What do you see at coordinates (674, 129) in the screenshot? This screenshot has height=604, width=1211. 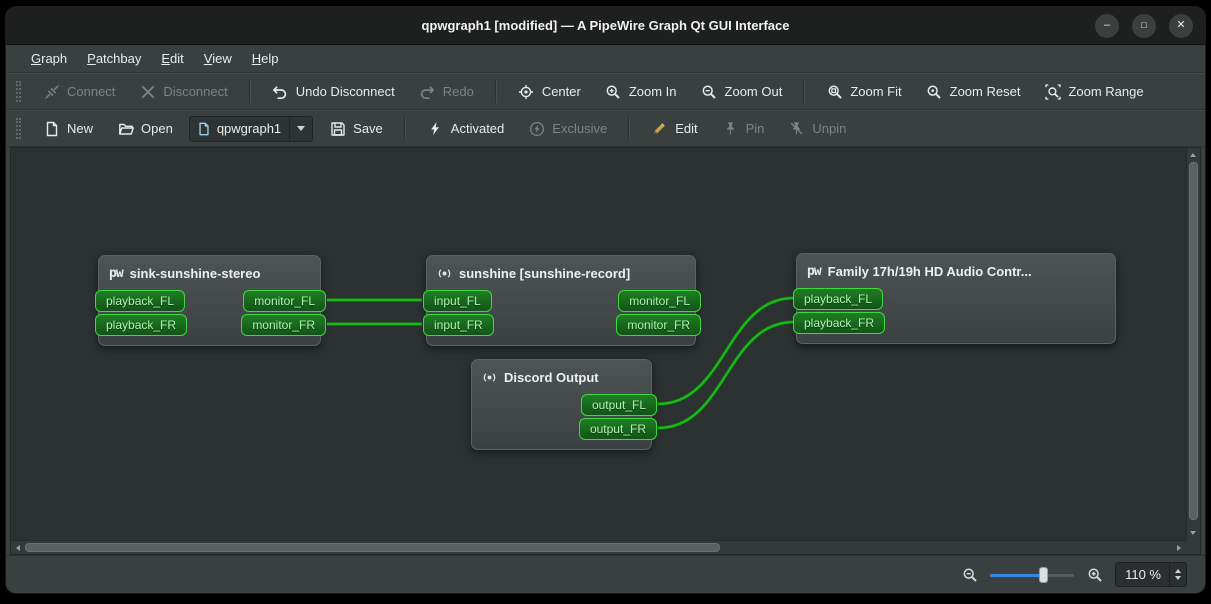 I see `edit-button: Edit` at bounding box center [674, 129].